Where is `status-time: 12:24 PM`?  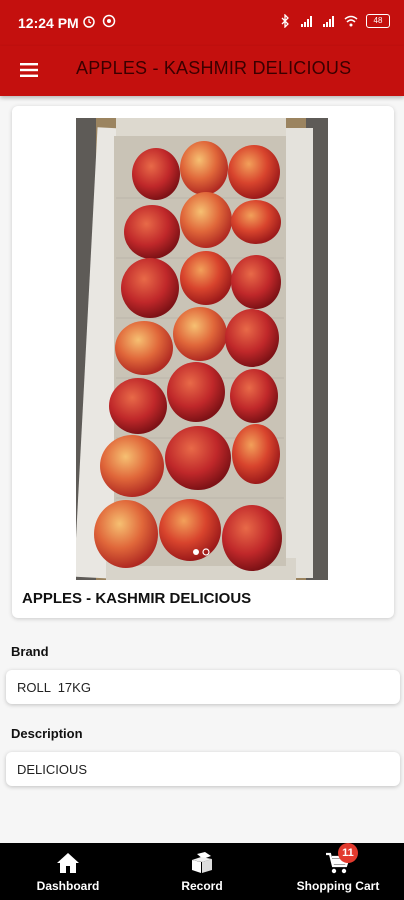 status-time: 12:24 PM is located at coordinates (48, 23).